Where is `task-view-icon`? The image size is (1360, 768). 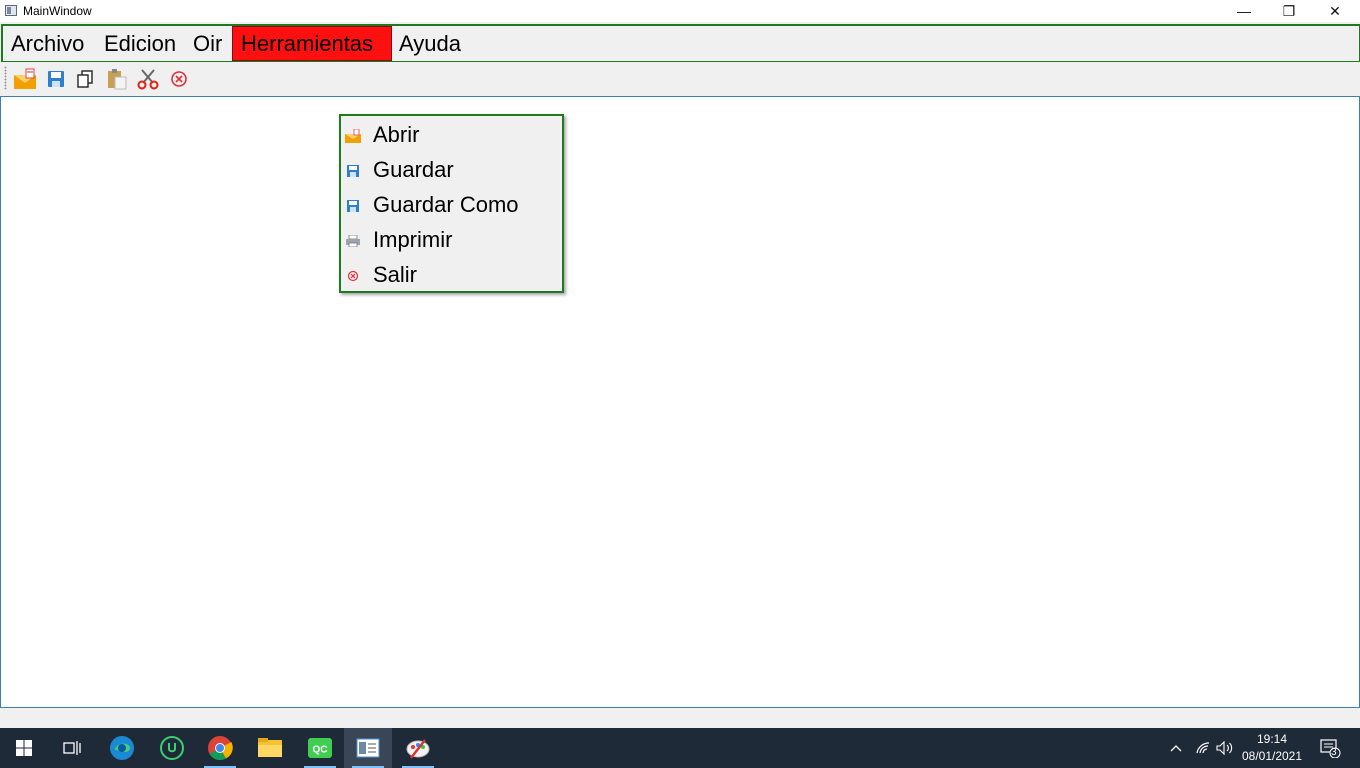 task-view-icon is located at coordinates (72, 748).